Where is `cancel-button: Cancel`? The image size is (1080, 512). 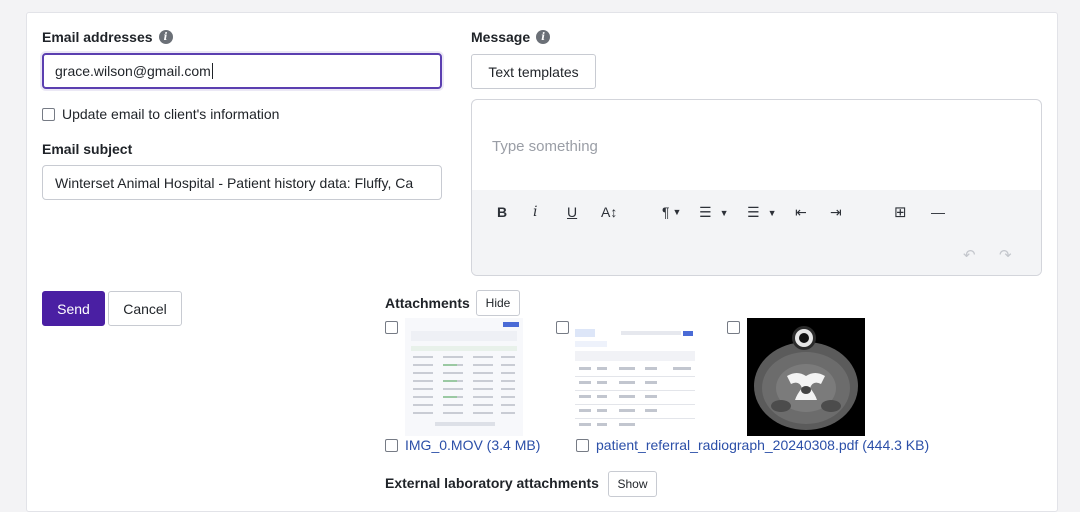
cancel-button: Cancel is located at coordinates (145, 308).